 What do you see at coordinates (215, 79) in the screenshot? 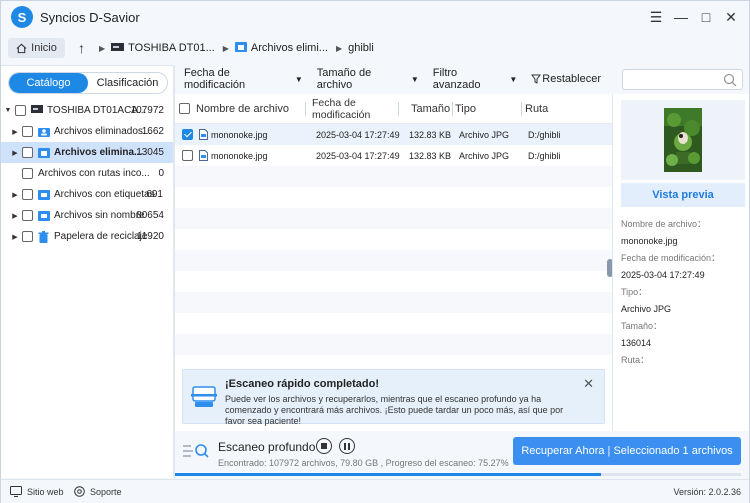
I see `filter-date-label: Fecha de modificación` at bounding box center [215, 79].